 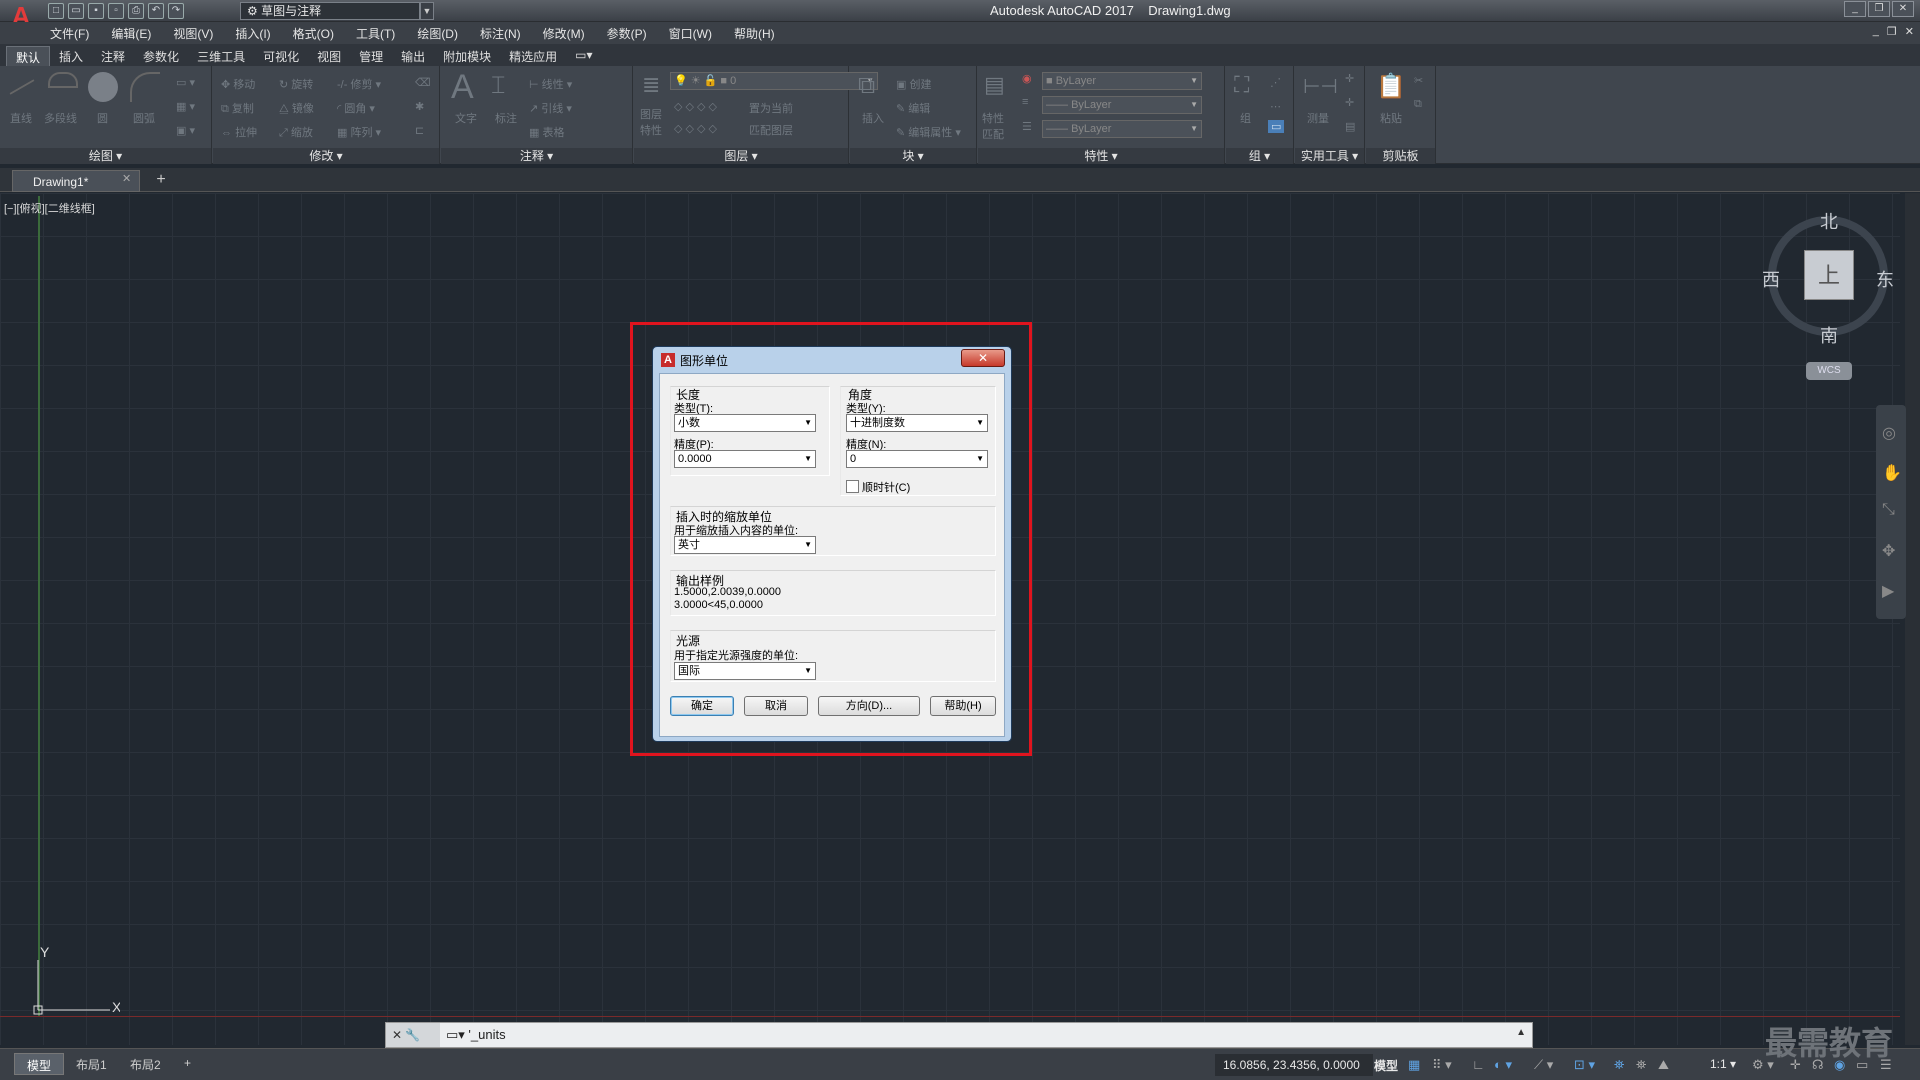 I want to click on match-properties-label: 特性匹配, so click(x=996, y=126).